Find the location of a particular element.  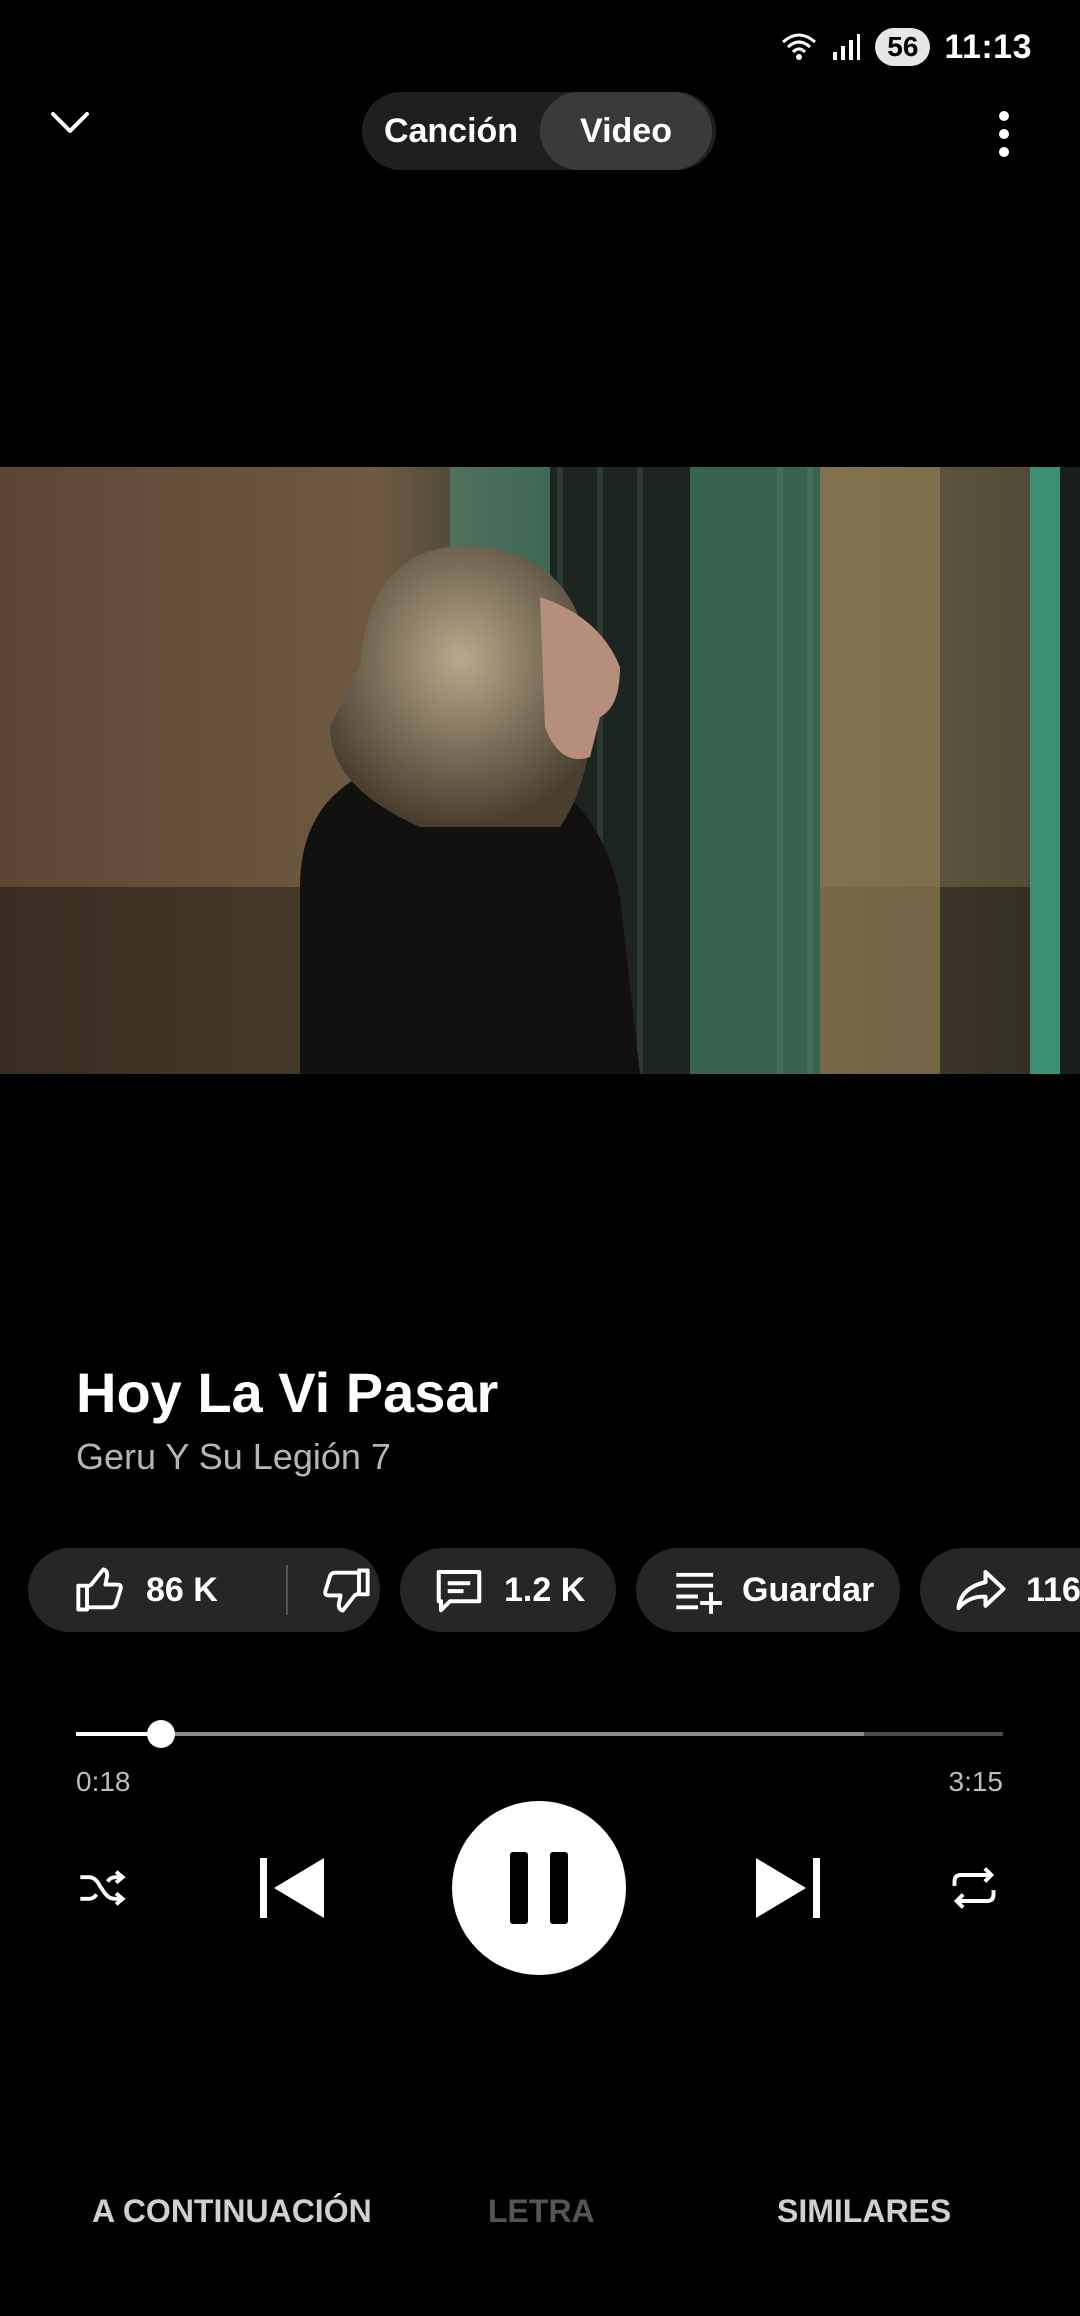

song-video-toggle: Canción Video is located at coordinates (539, 131).